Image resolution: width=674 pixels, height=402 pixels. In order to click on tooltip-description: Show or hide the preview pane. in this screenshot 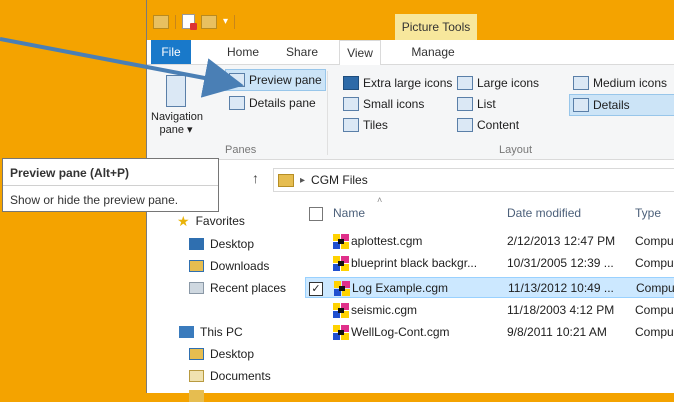, I will do `click(94, 200)`.